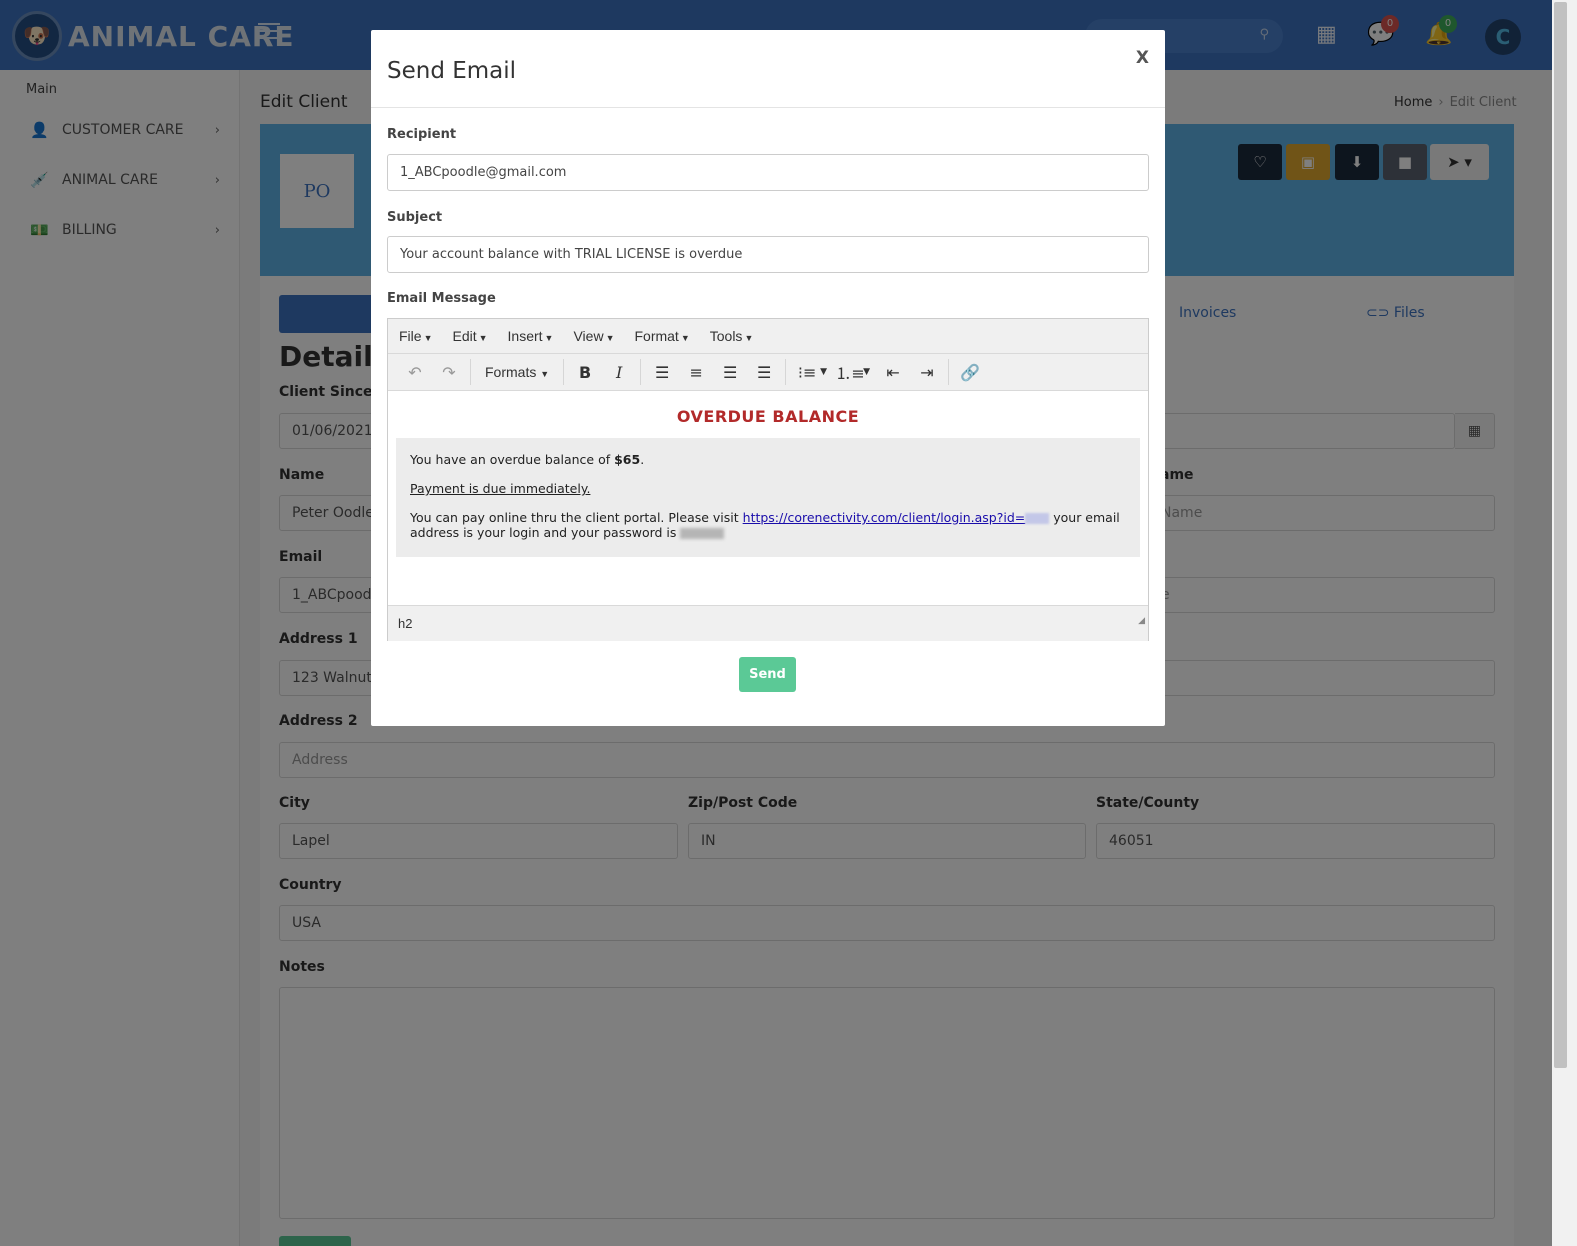 The image size is (1577, 1246). What do you see at coordinates (726, 336) in the screenshot?
I see `menu-label: Tools` at bounding box center [726, 336].